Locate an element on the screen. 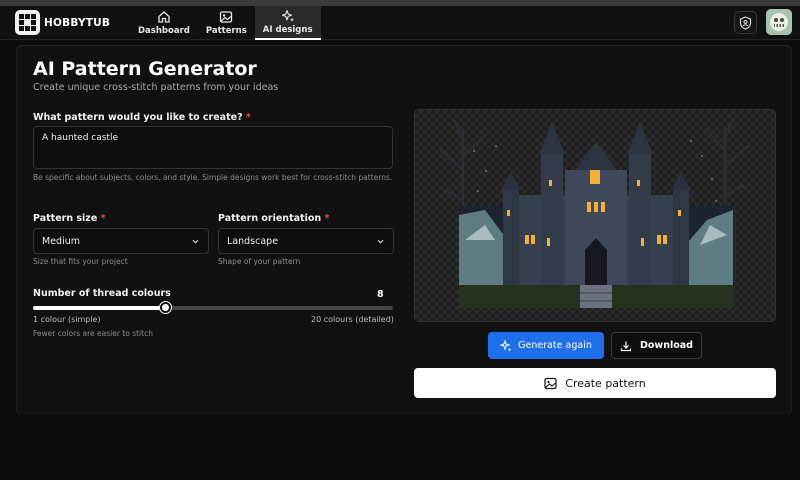 This screenshot has height=480, width=800. shield-user-icon is located at coordinates (745, 22).